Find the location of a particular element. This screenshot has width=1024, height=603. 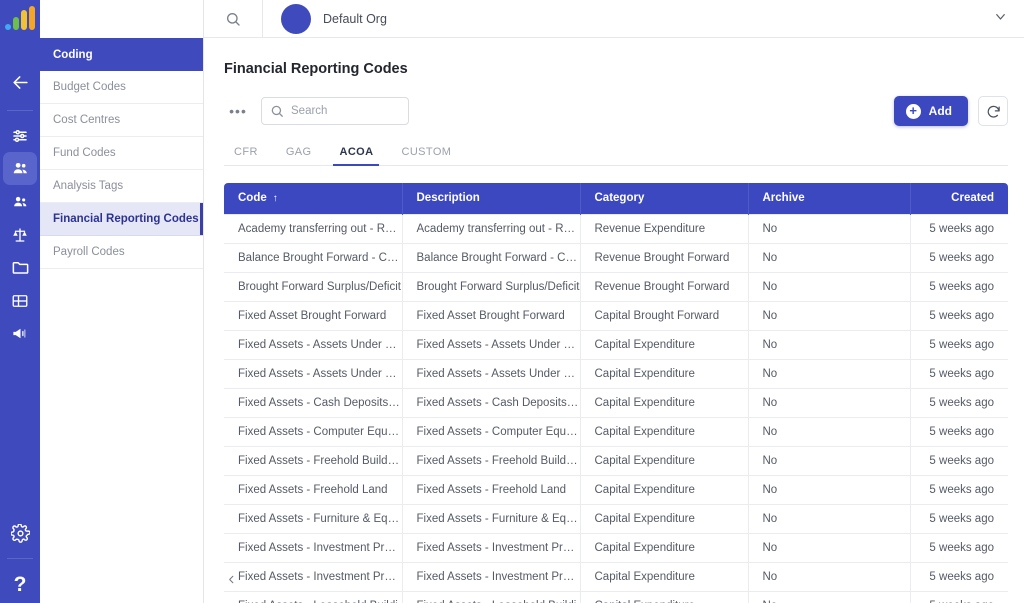

sidebar-item-financial-reporting-codes: Financial Reporting Codes is located at coordinates (121, 219).